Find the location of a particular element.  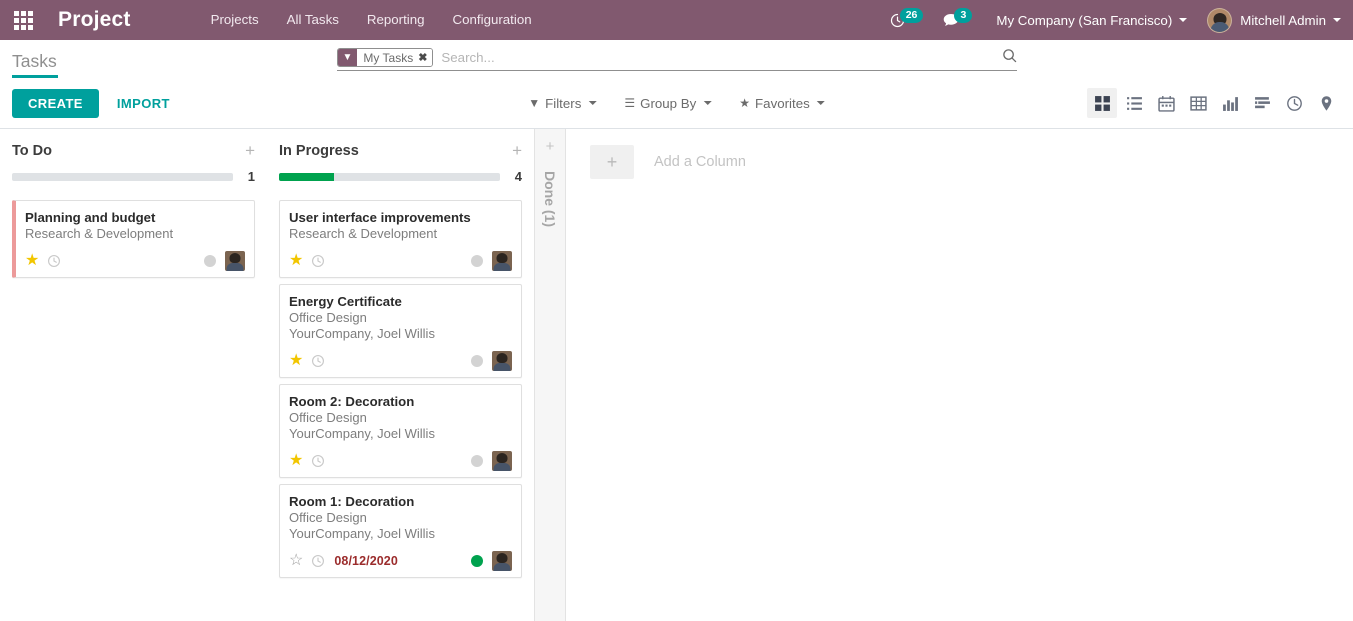

menu-item-reporting: Reporting is located at coordinates (396, 20).